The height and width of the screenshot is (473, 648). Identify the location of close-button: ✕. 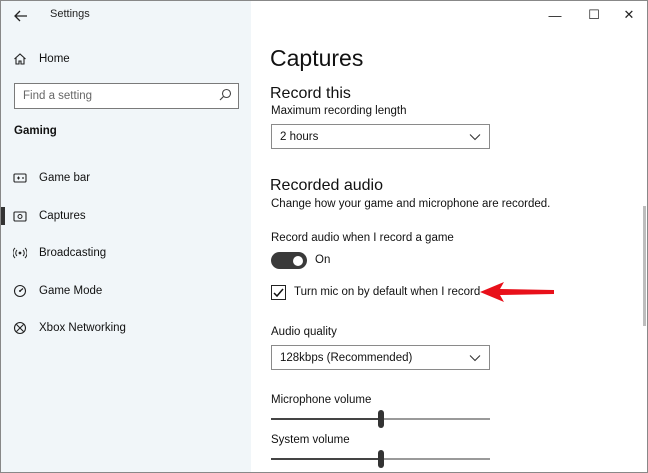
(629, 15).